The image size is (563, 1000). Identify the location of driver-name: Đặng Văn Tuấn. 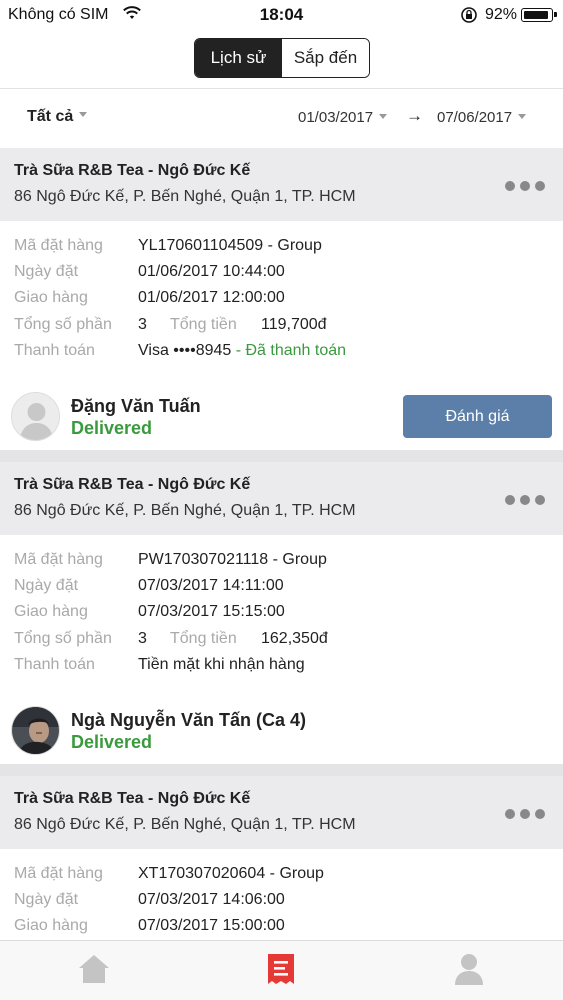
(136, 406).